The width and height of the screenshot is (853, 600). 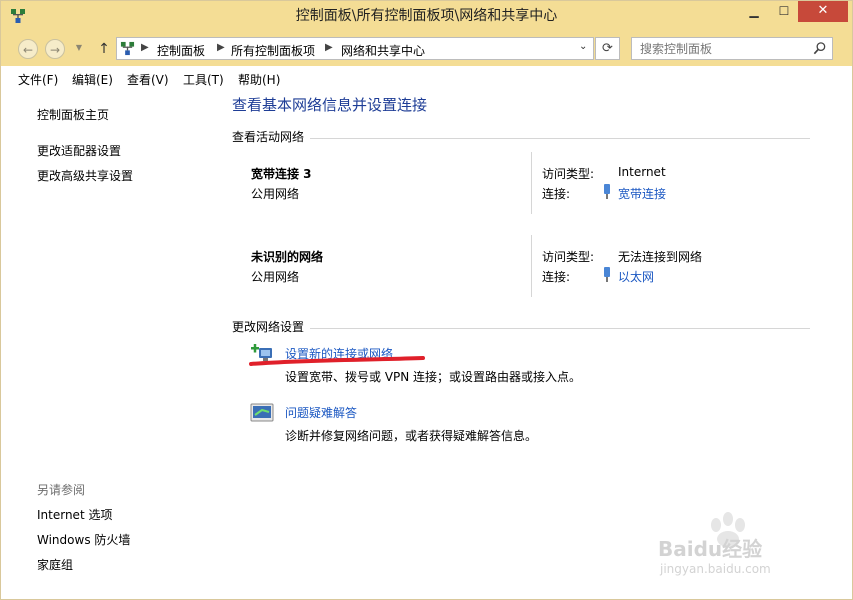 What do you see at coordinates (85, 175) in the screenshot?
I see `sidebar-item-advanced-sharing: 更改高级共享设置` at bounding box center [85, 175].